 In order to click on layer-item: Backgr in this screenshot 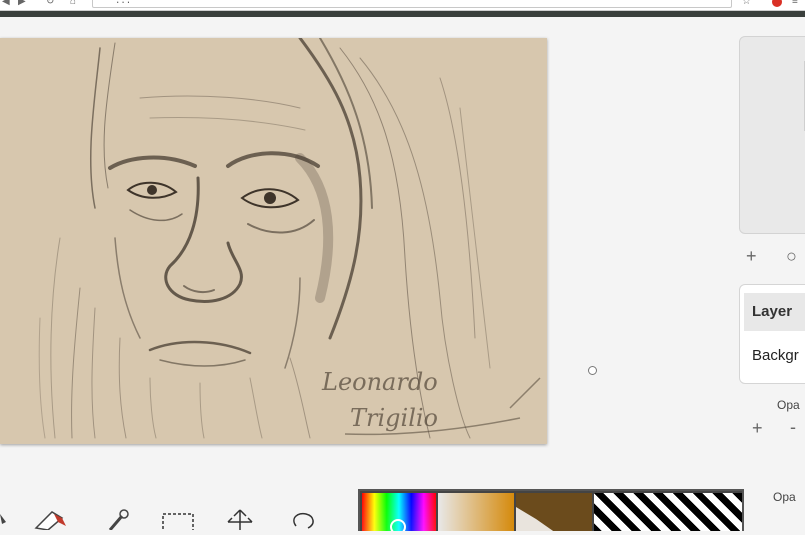, I will do `click(774, 356)`.